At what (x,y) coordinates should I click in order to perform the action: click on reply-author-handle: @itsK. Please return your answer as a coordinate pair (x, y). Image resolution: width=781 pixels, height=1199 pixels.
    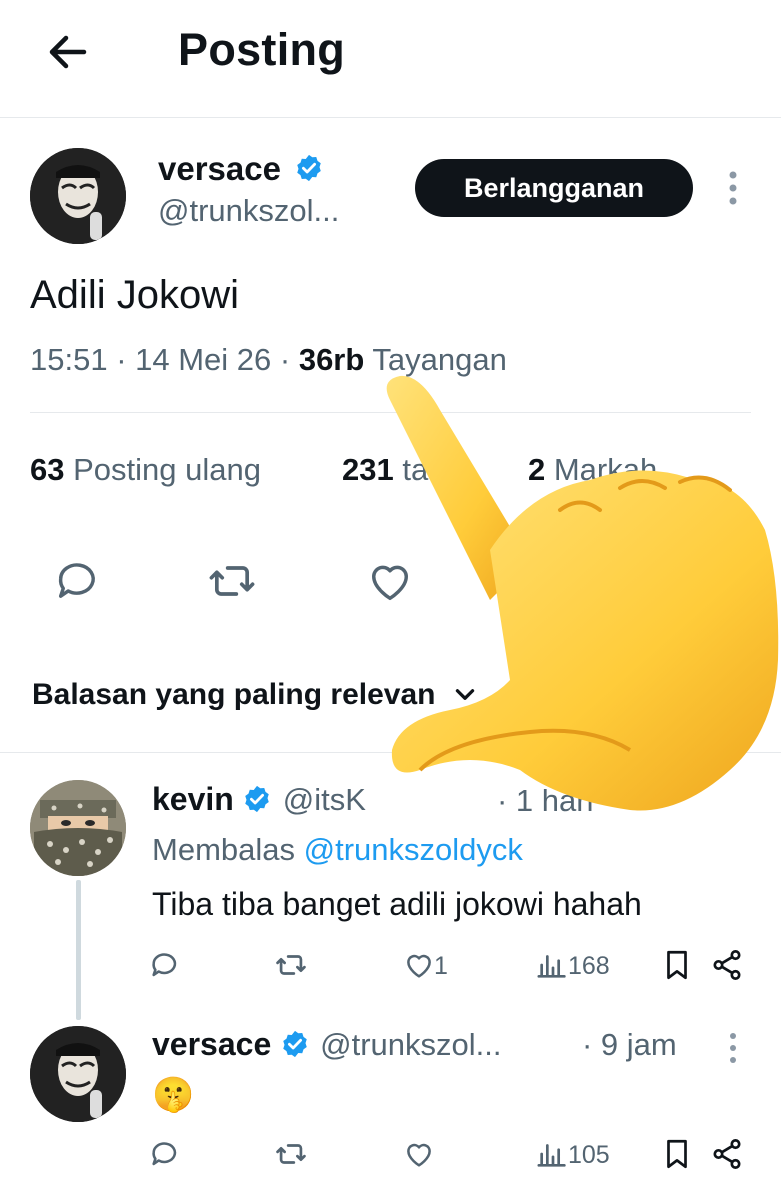
    Looking at the image, I should click on (324, 799).